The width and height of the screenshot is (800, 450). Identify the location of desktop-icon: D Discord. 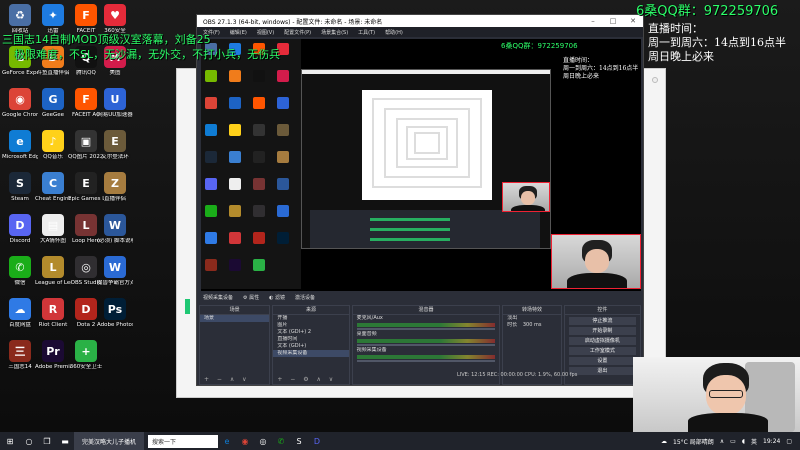
(20, 229).